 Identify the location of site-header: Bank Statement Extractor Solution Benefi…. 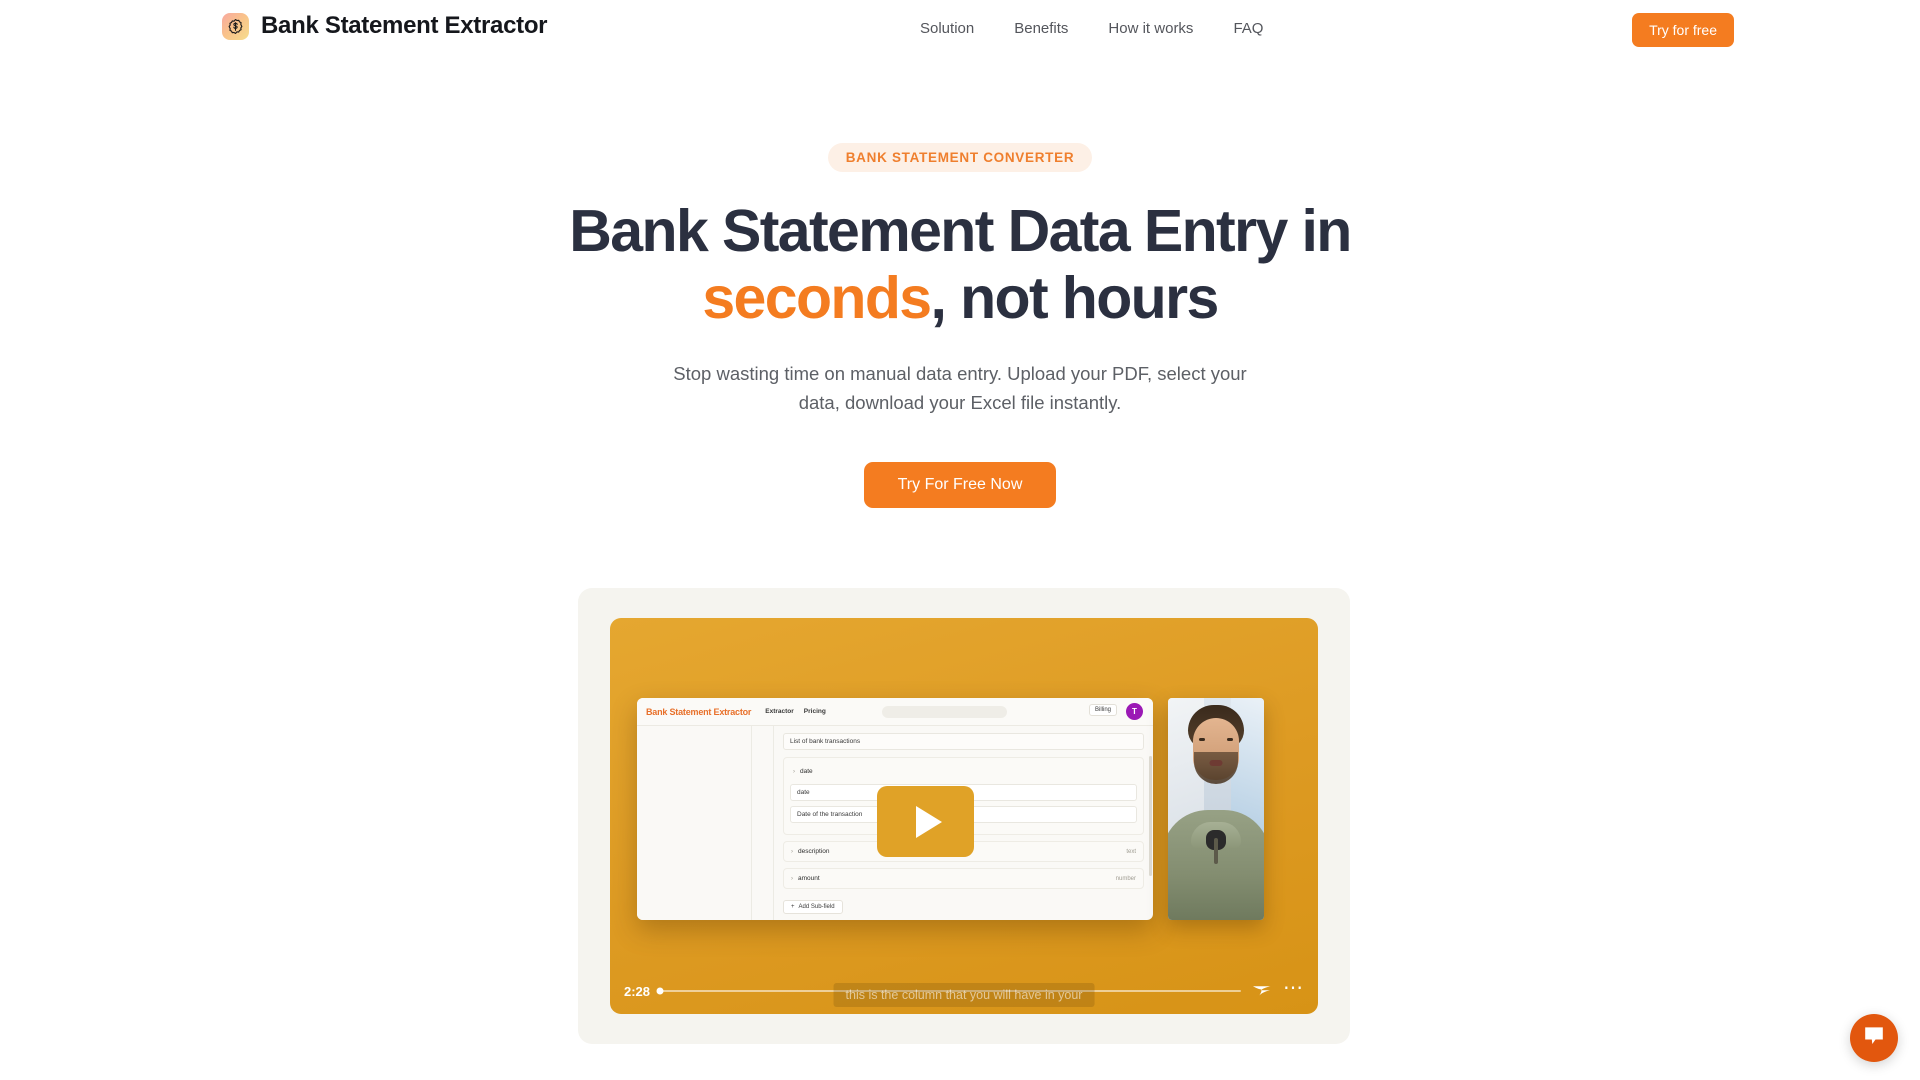
(960, 32).